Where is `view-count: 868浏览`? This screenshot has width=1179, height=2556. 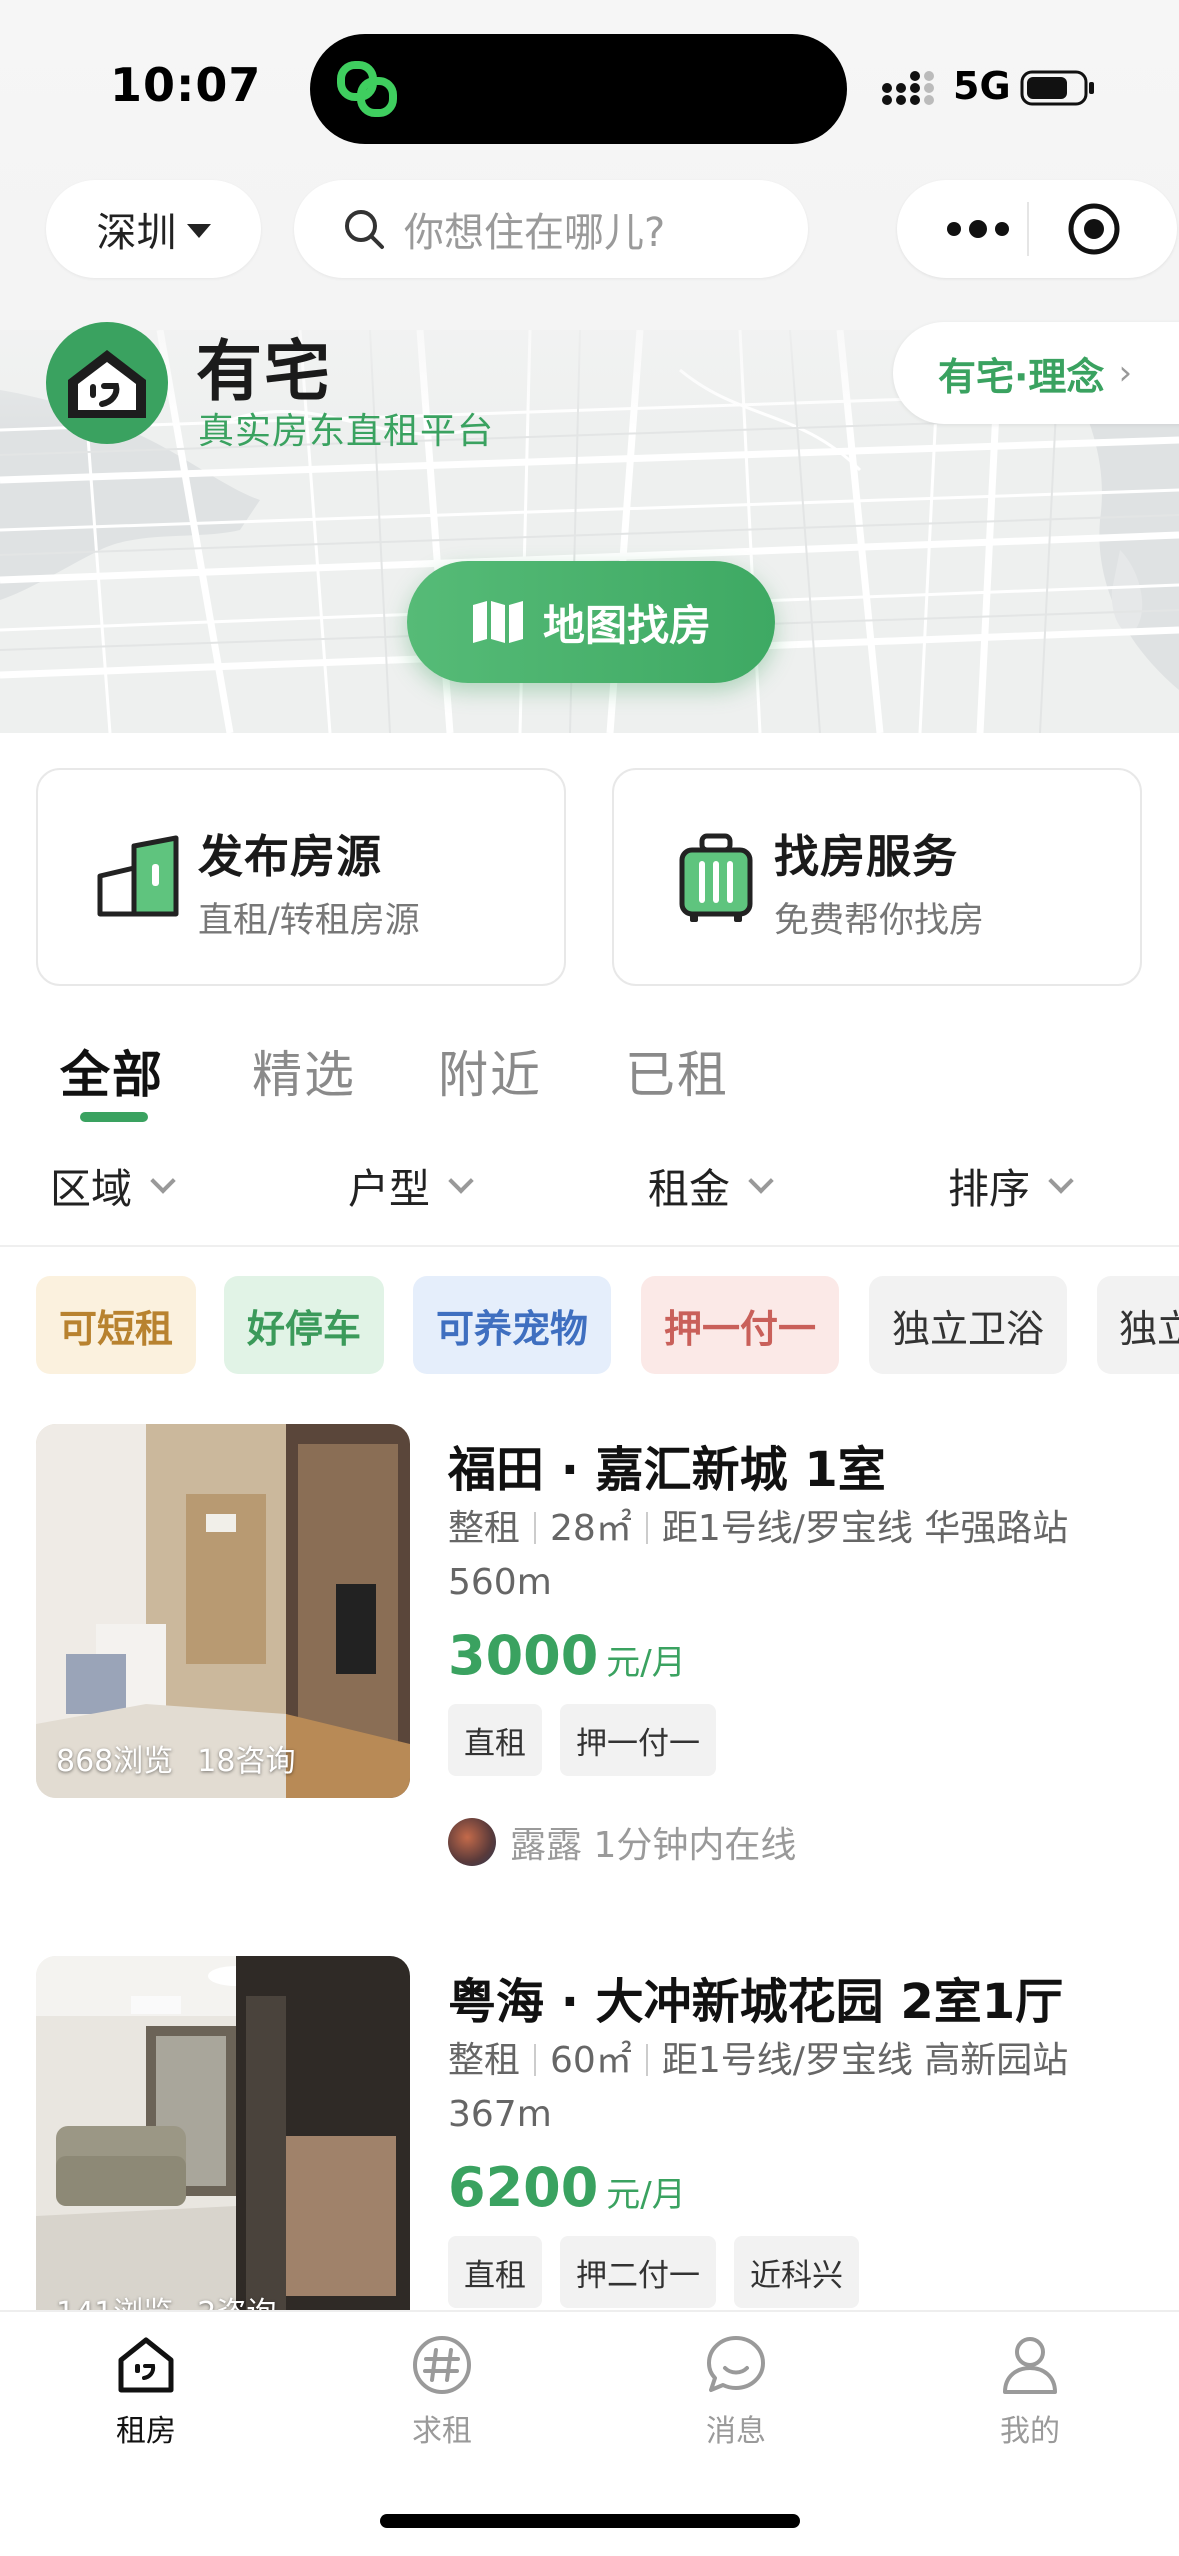 view-count: 868浏览 is located at coordinates (115, 1761).